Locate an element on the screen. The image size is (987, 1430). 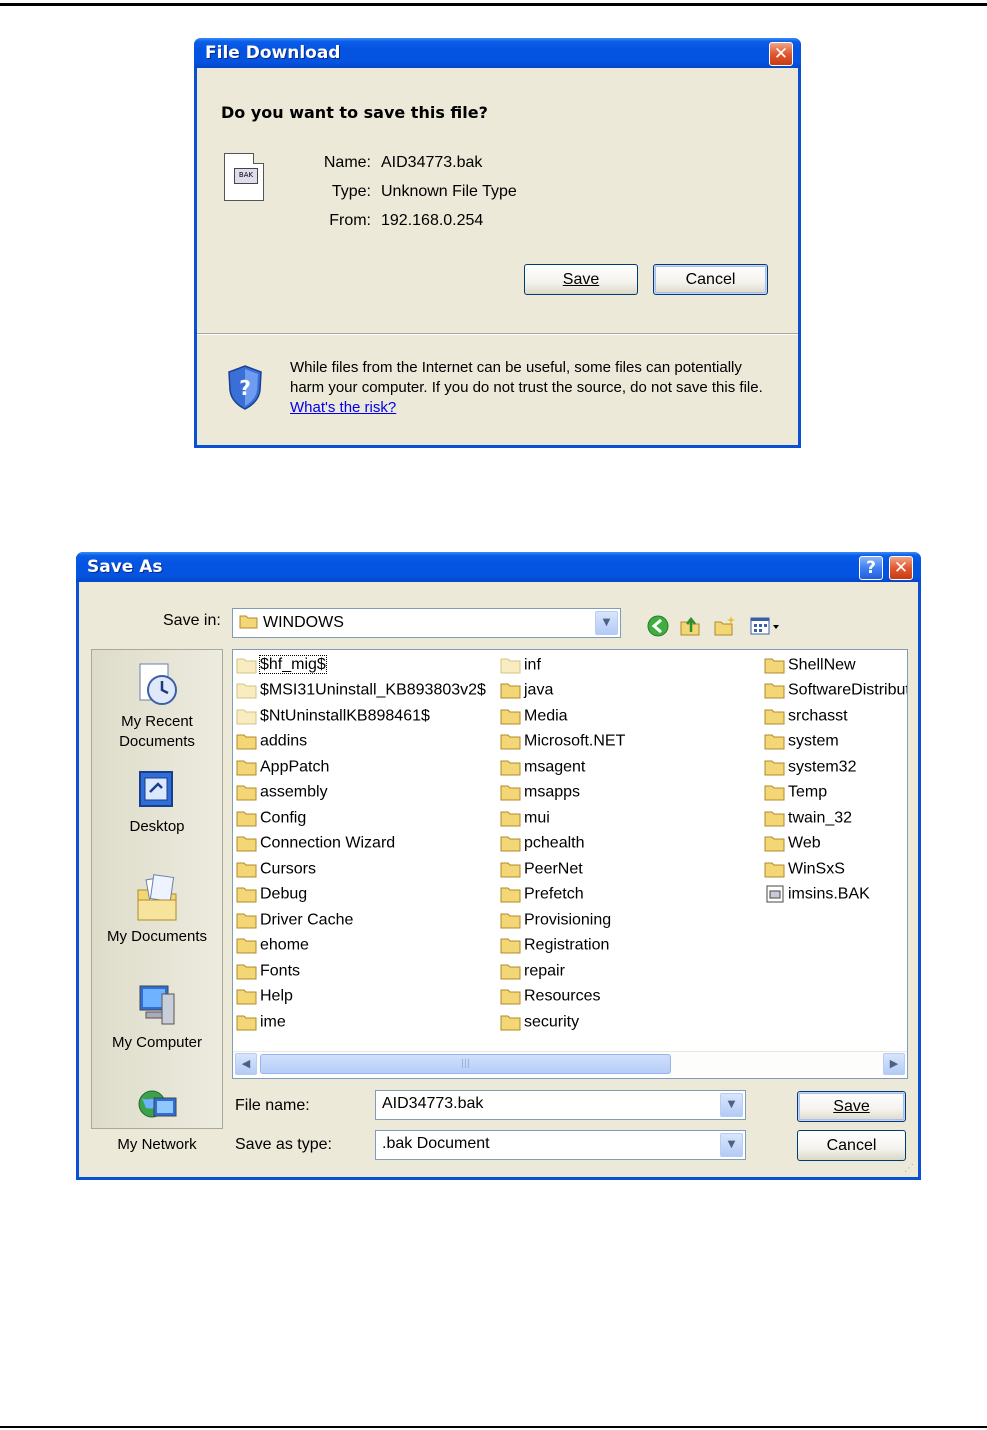
back-icon is located at coordinates (658, 626).